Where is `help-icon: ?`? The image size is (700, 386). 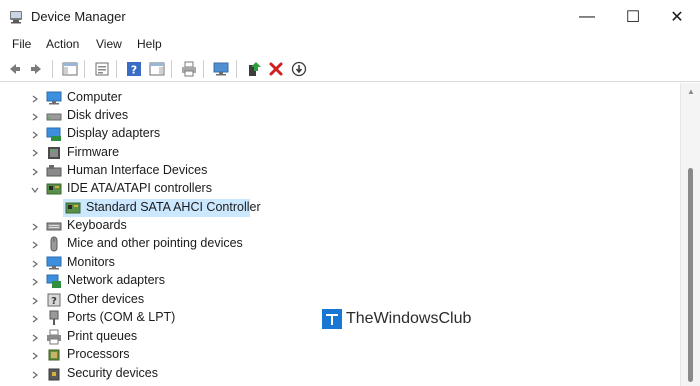 help-icon: ? is located at coordinates (134, 69).